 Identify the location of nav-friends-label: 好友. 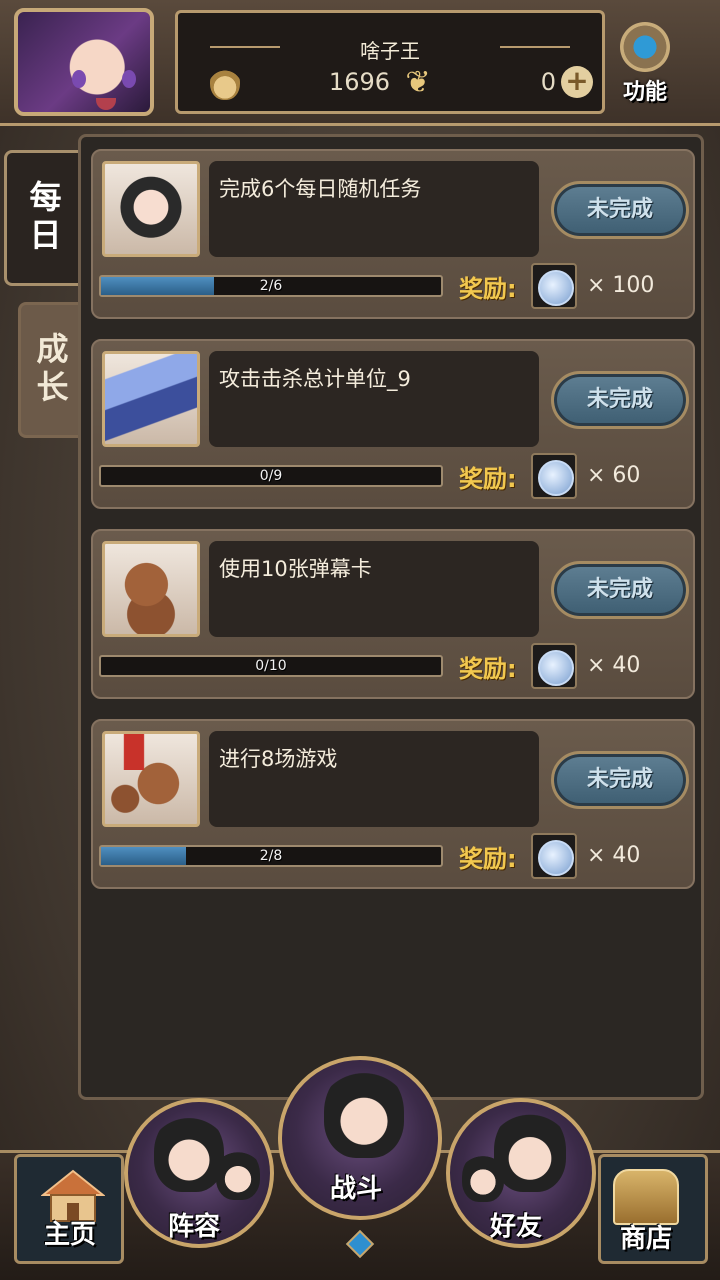
(516, 1227).